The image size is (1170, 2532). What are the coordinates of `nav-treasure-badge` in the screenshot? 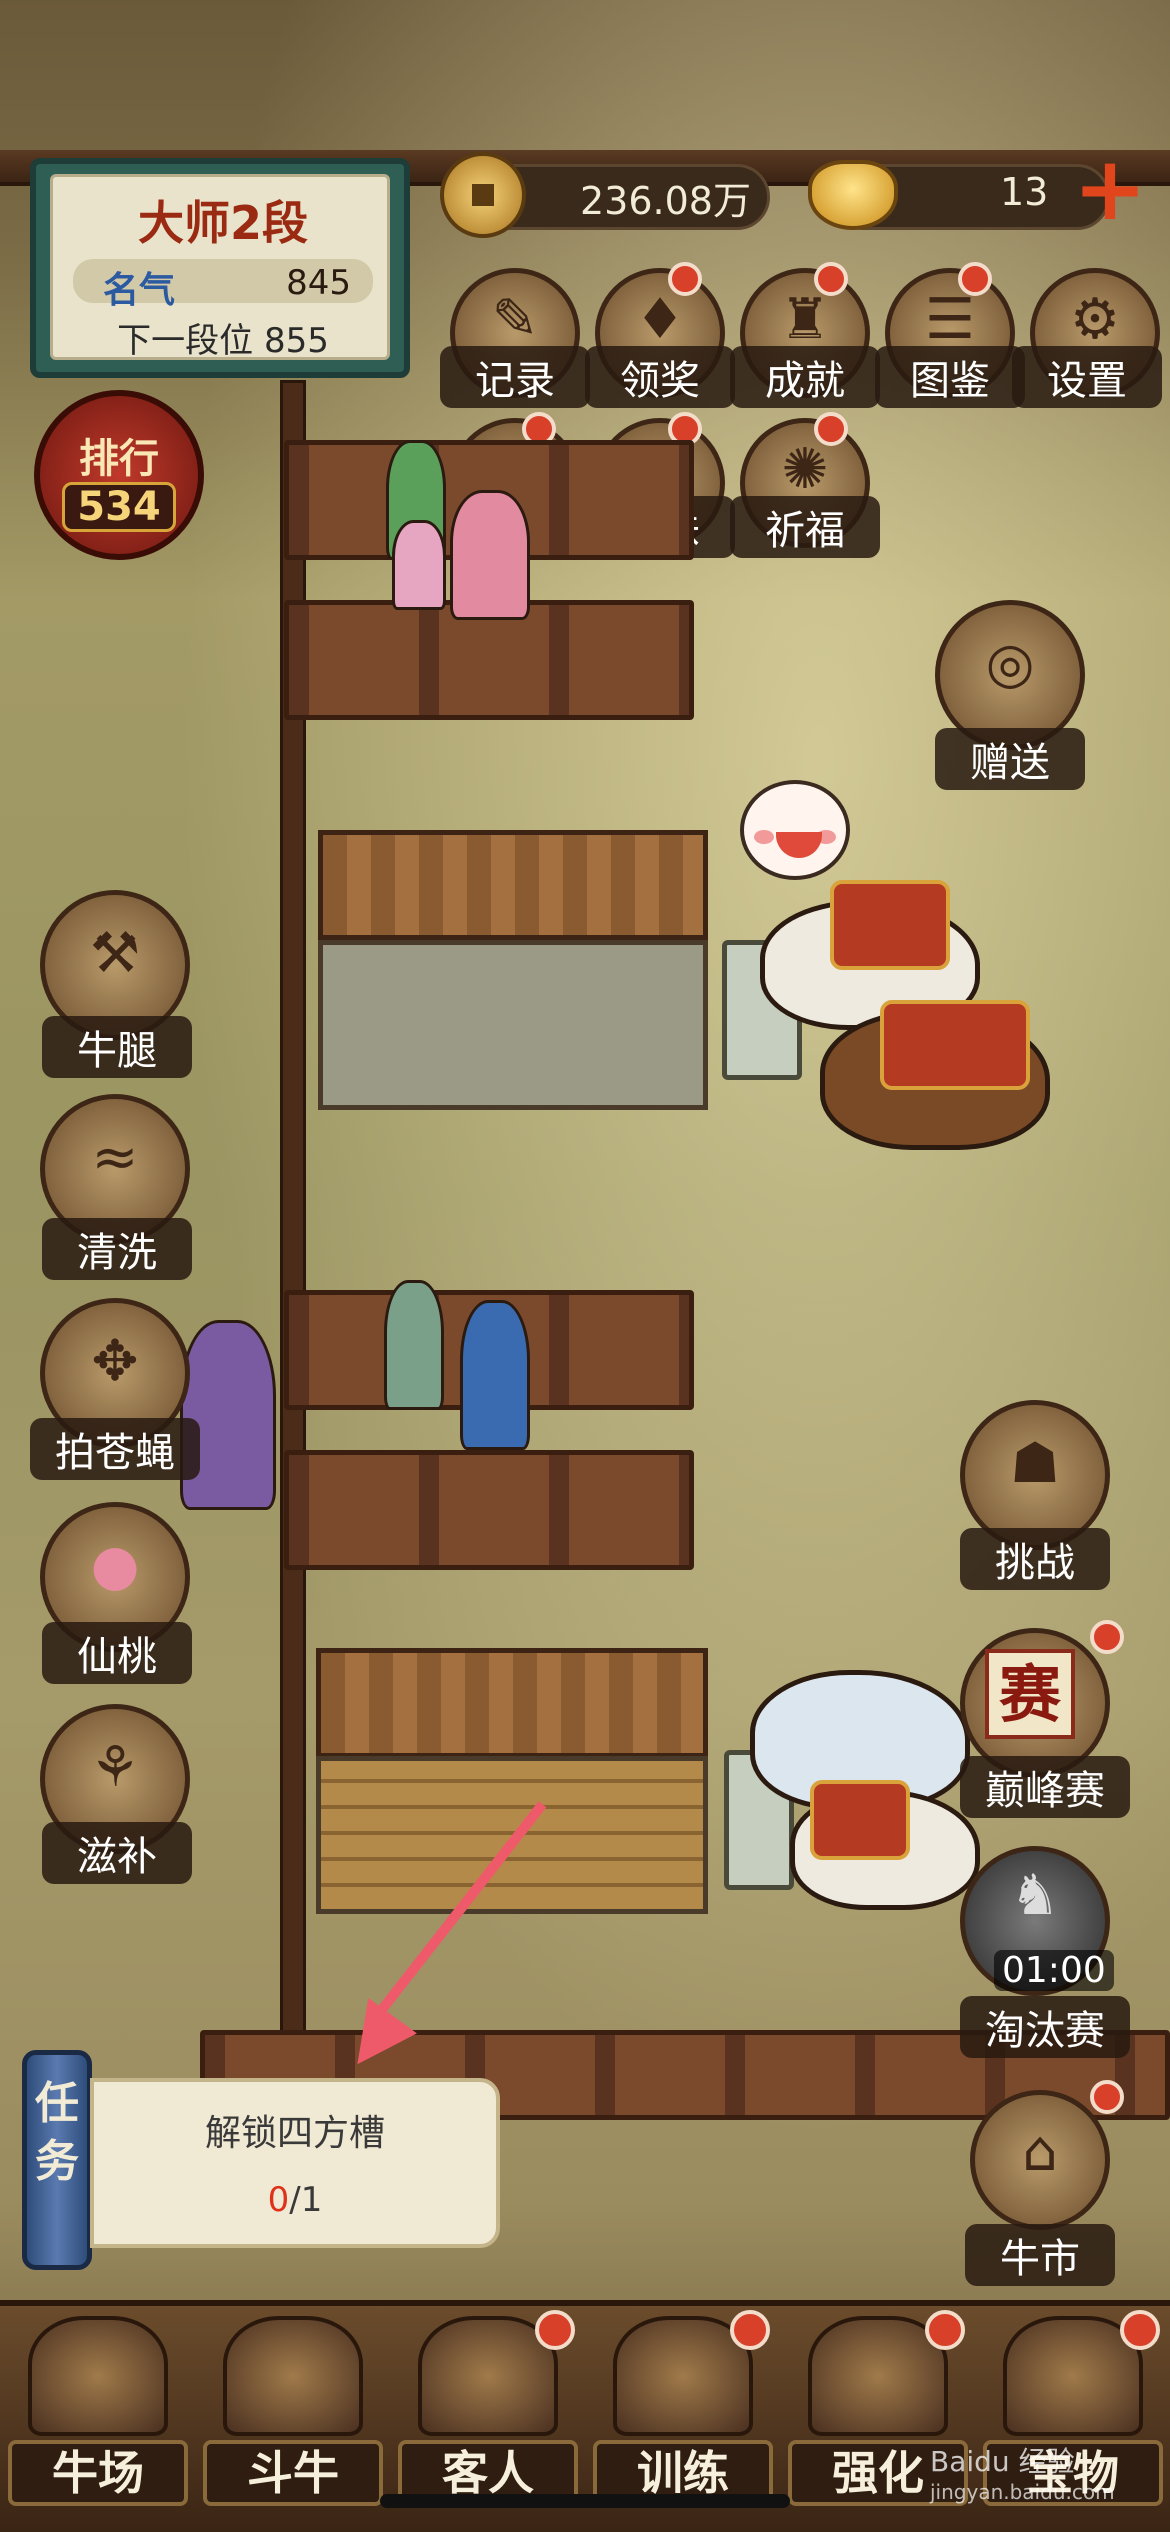 It's located at (1140, 2330).